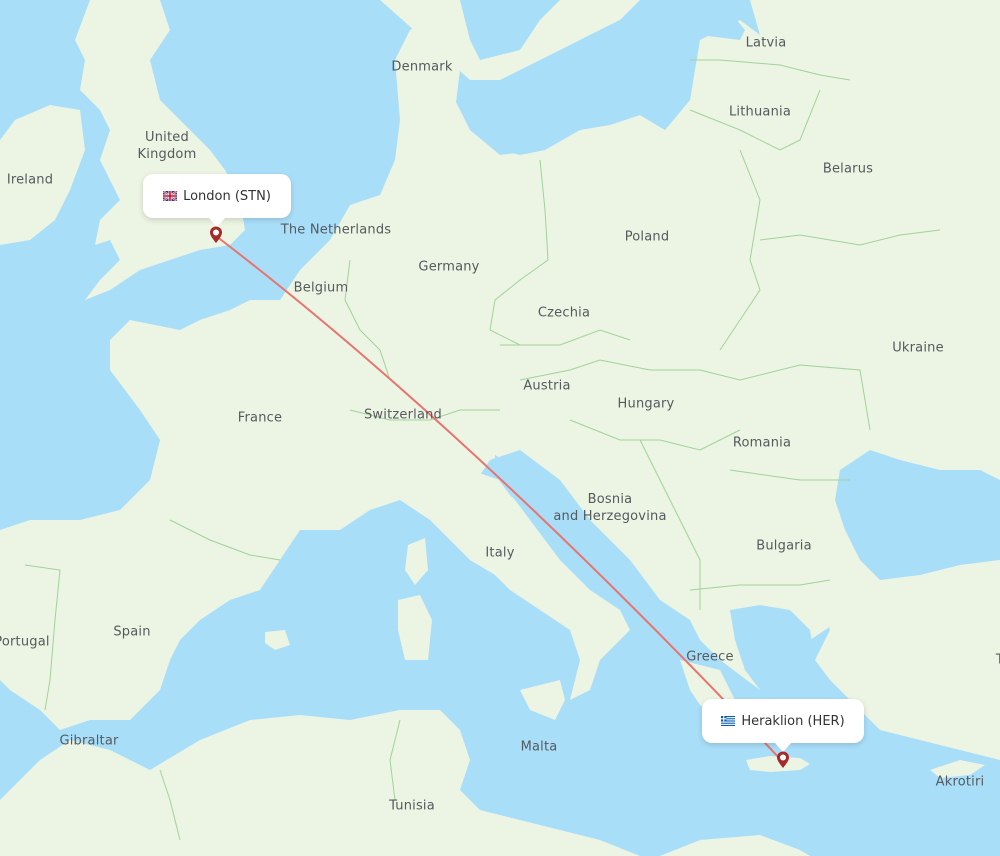  I want to click on country-label-spain: Spain, so click(132, 632).